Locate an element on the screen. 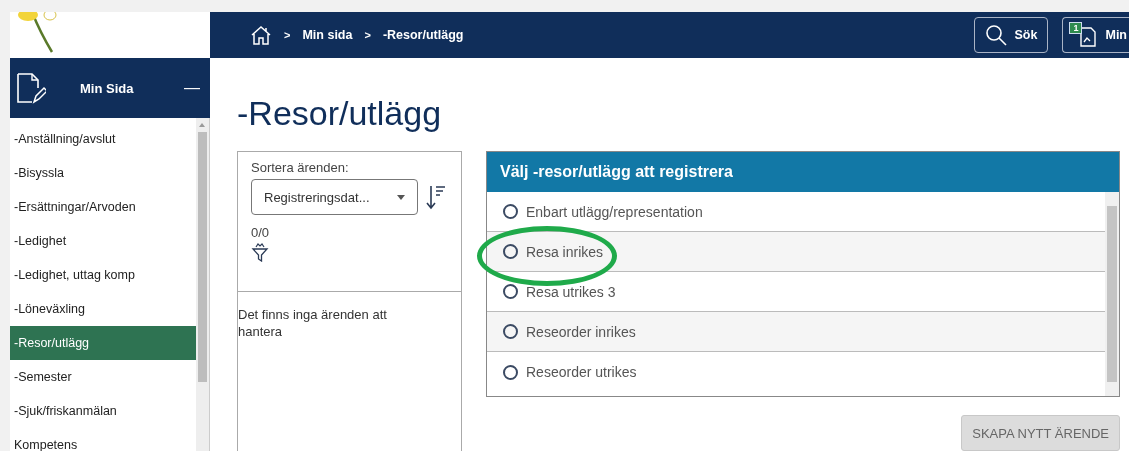 Image resolution: width=1129 pixels, height=451 pixels. sort-order-icon is located at coordinates (436, 197).